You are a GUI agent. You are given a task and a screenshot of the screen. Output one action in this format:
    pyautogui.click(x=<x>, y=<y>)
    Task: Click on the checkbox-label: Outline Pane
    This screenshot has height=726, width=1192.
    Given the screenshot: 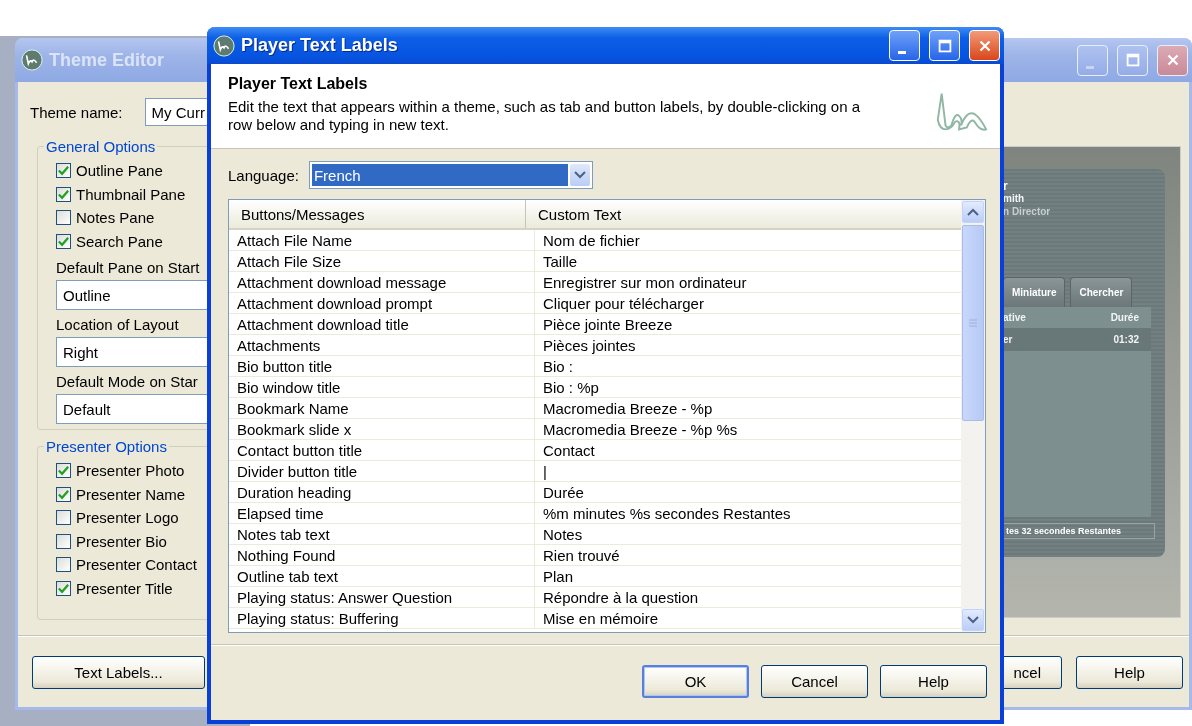 What is the action you would take?
    pyautogui.click(x=119, y=171)
    